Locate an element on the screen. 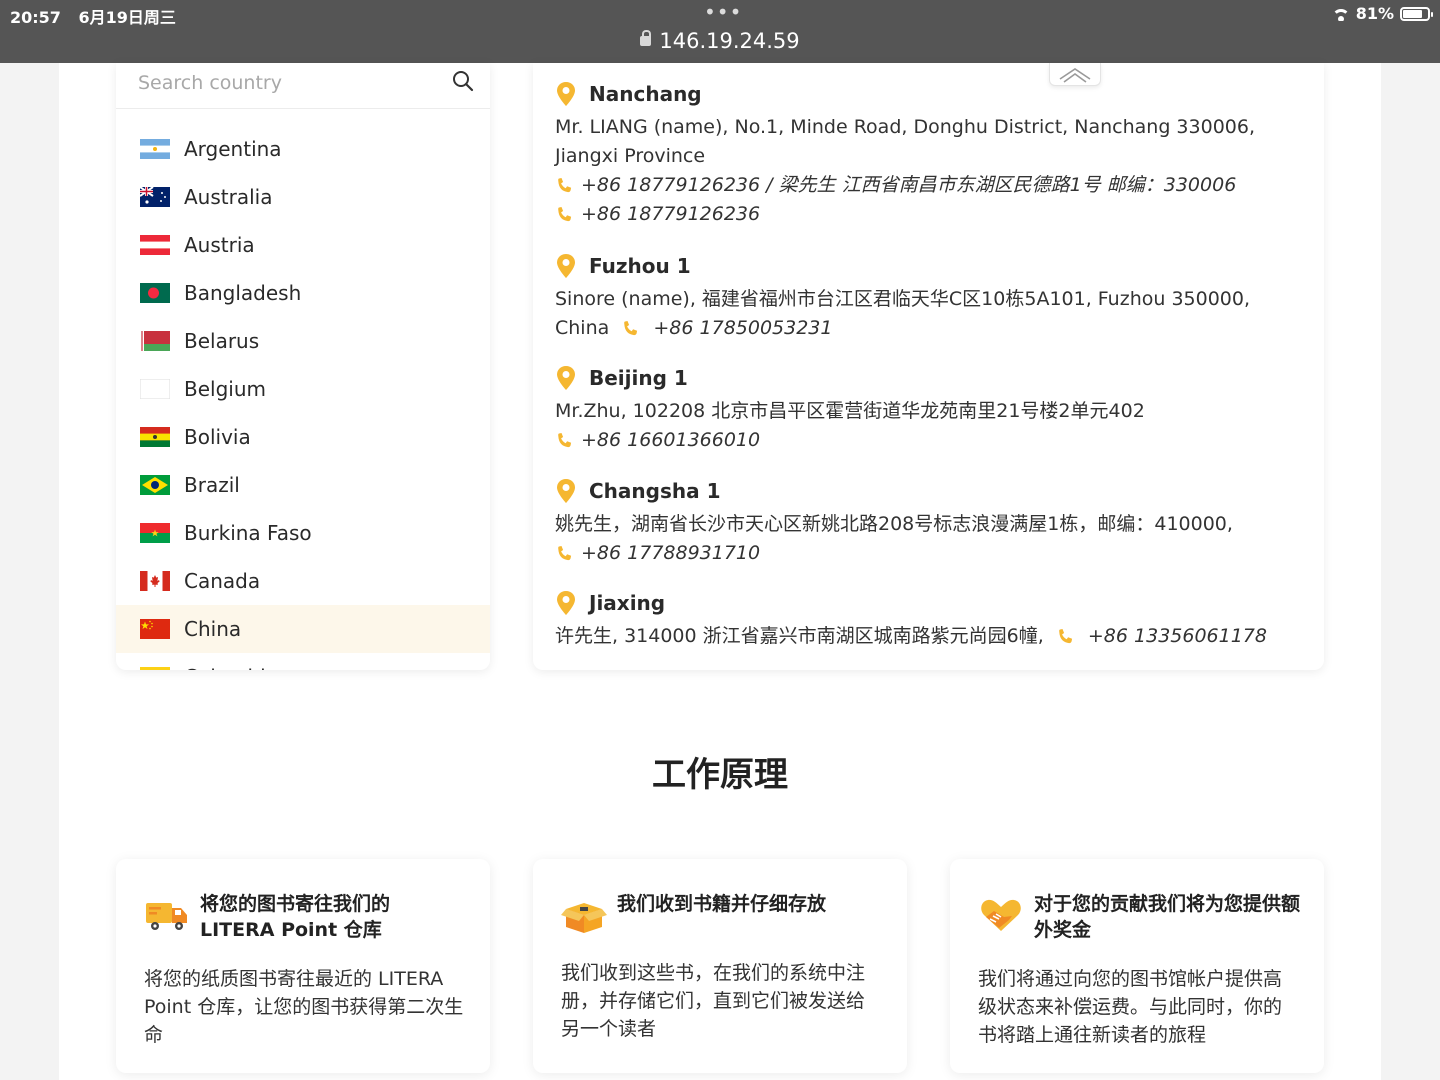 This screenshot has width=1440, height=1080. city-name: Fuzhou 1 is located at coordinates (640, 266).